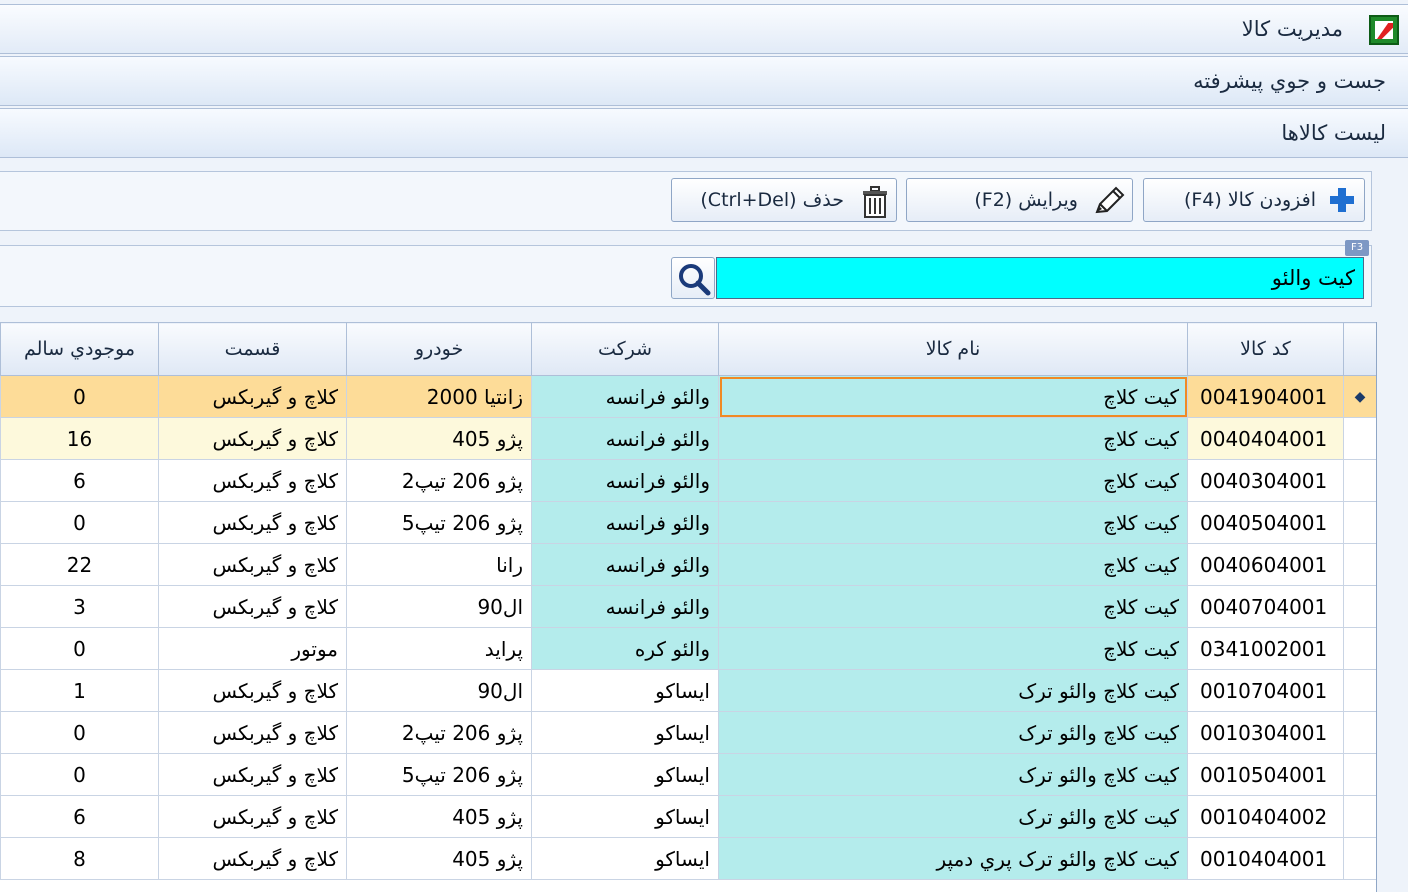 Image resolution: width=1408 pixels, height=892 pixels. Describe the element at coordinates (1265, 396) in the screenshot. I see `cell-code: 0041904001` at that location.